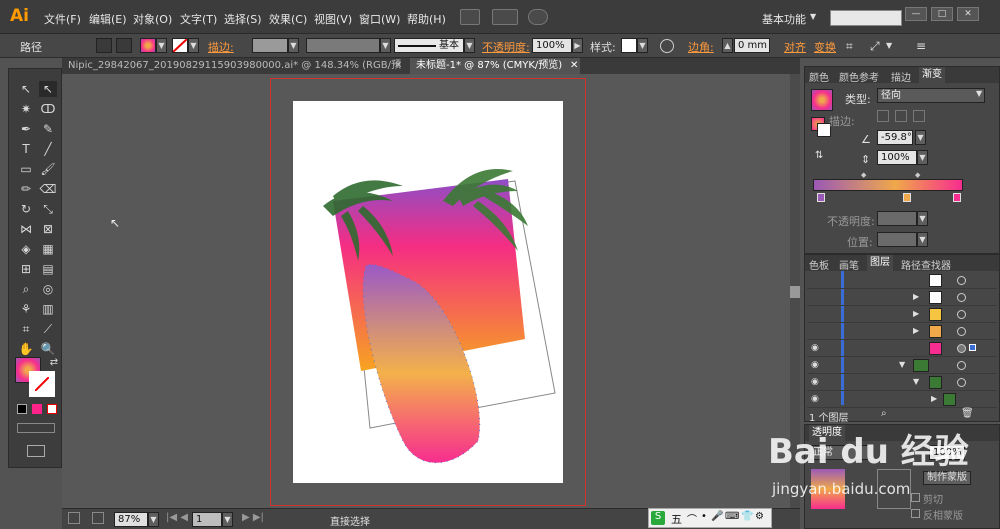  Describe the element at coordinates (968, 14) in the screenshot. I see `close-button: ✕` at that location.